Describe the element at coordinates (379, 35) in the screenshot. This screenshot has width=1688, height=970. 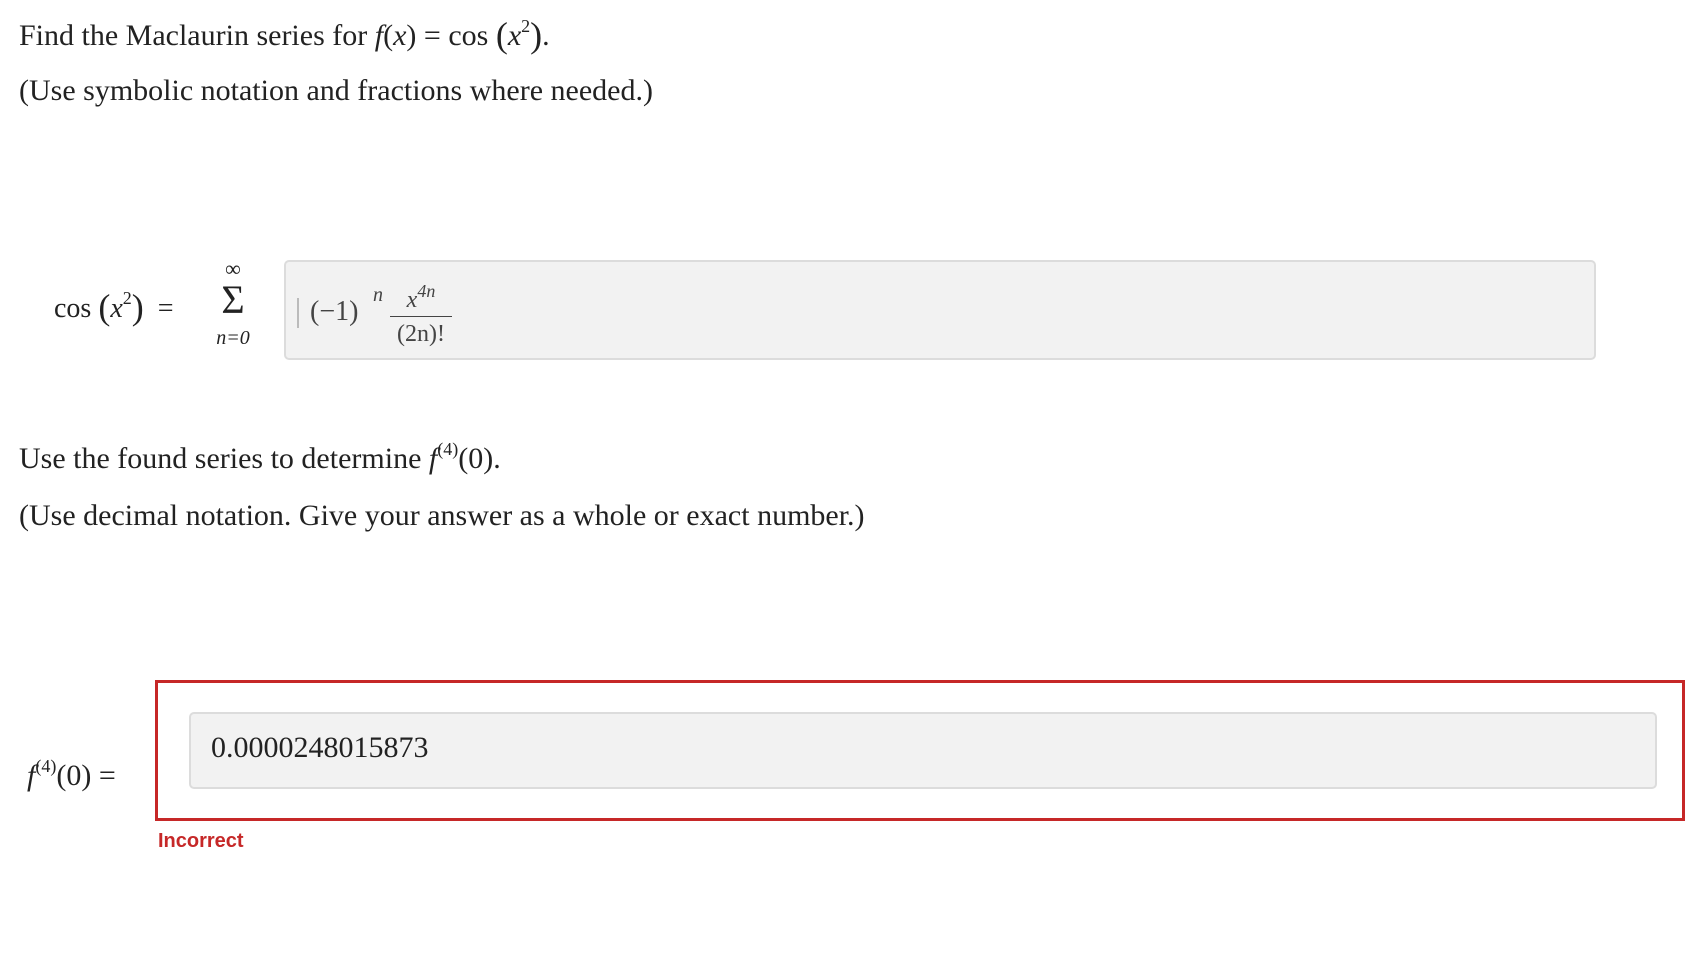
I see `function-name: f` at that location.